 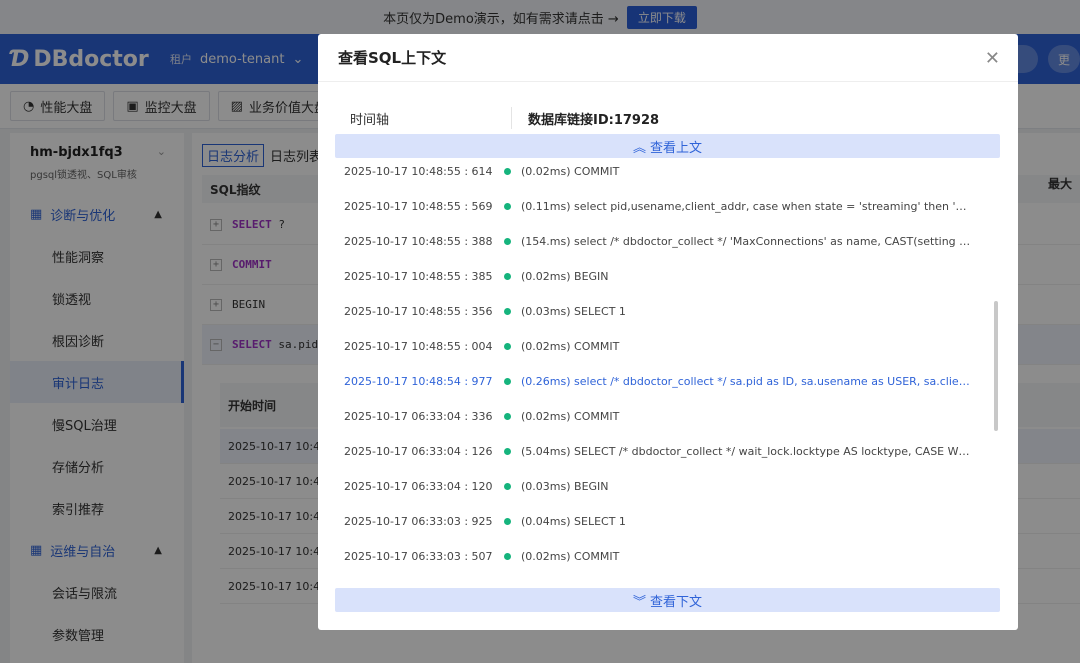 I want to click on row-sql: (0.03ms) SELECT 1, so click(x=573, y=311).